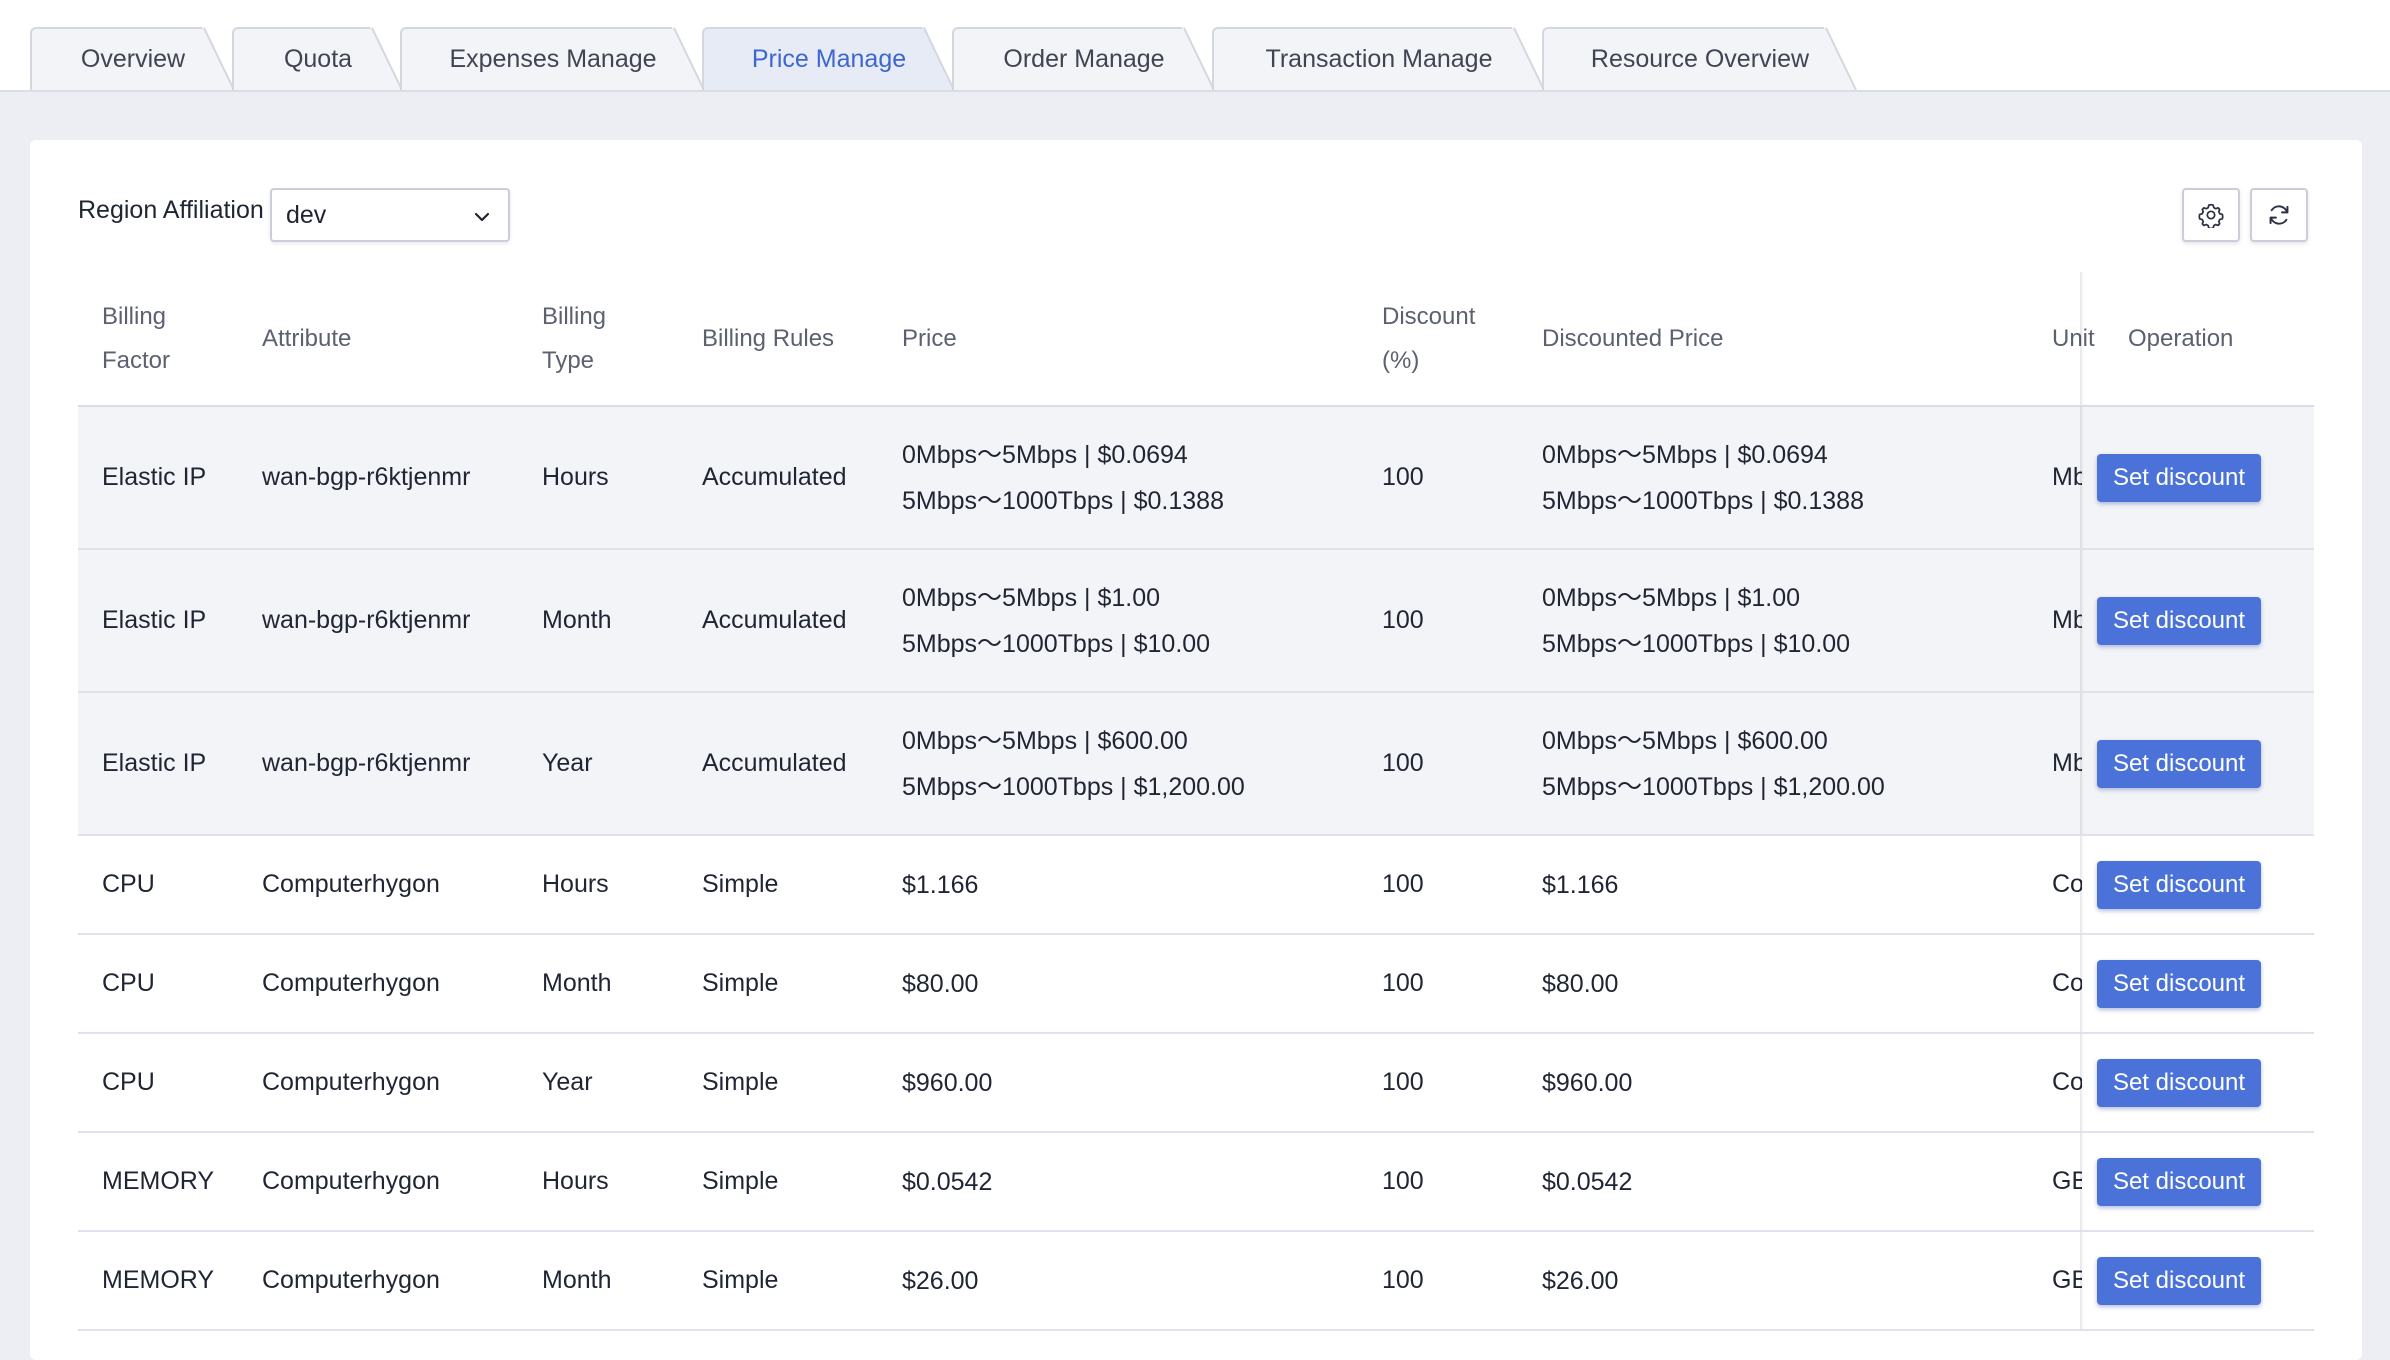 The width and height of the screenshot is (2390, 1360). I want to click on header-billing-type: Billing Type, so click(574, 338).